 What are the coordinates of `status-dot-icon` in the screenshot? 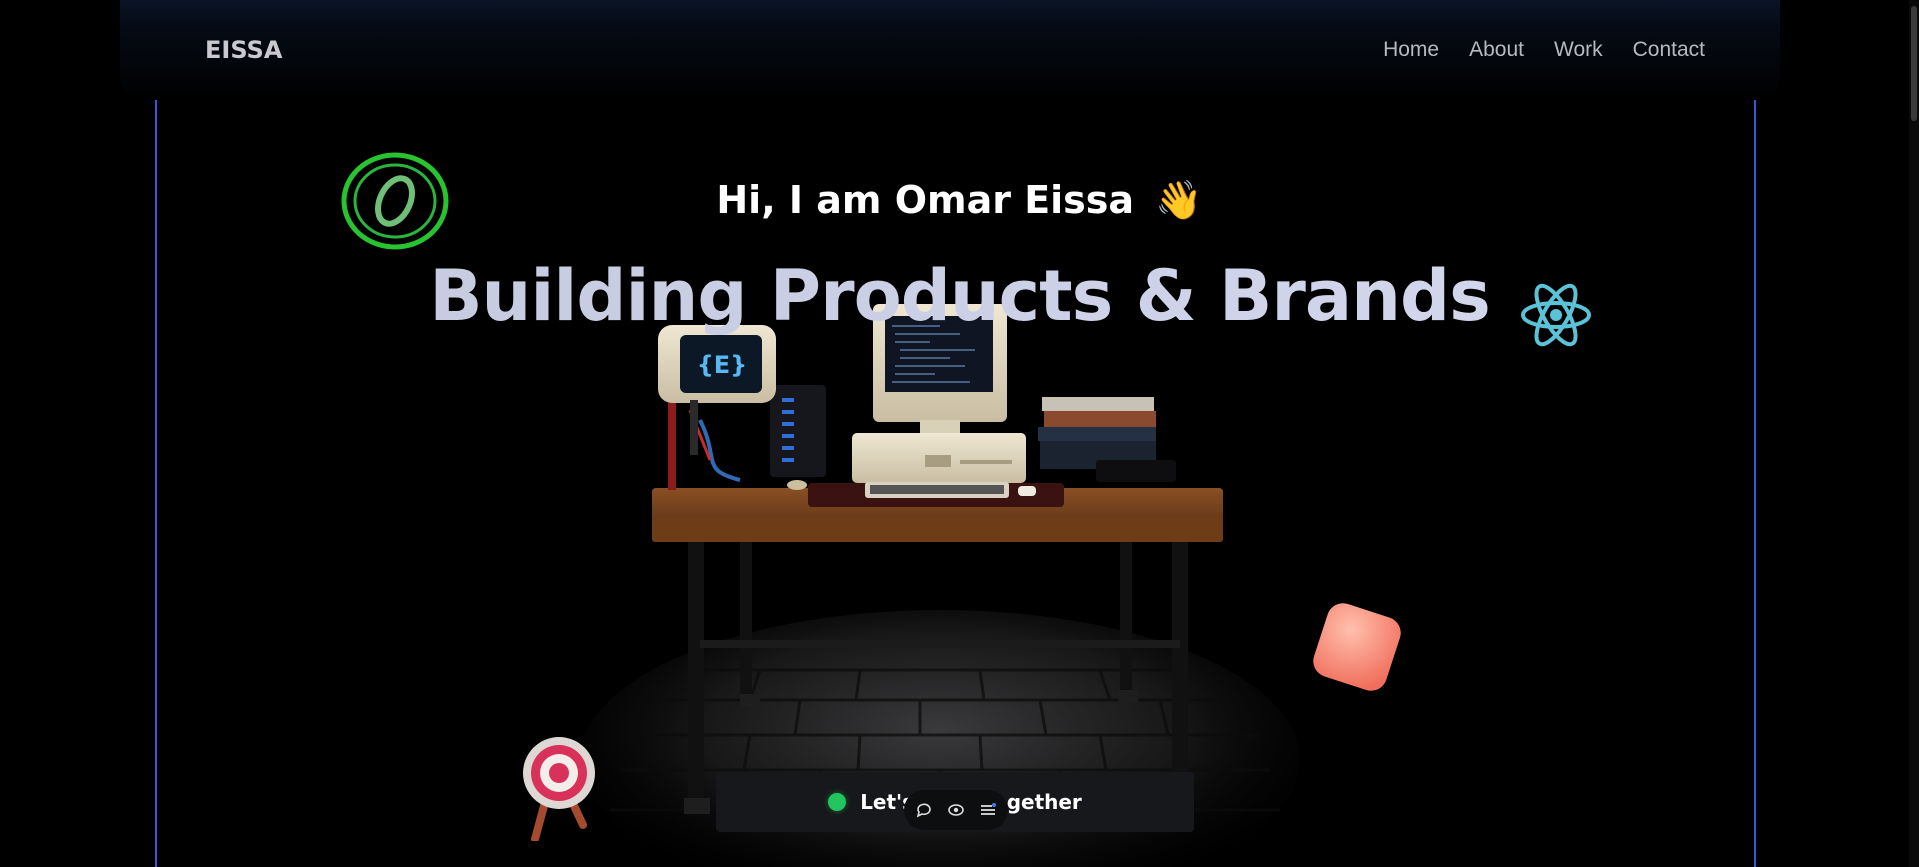 It's located at (837, 802).